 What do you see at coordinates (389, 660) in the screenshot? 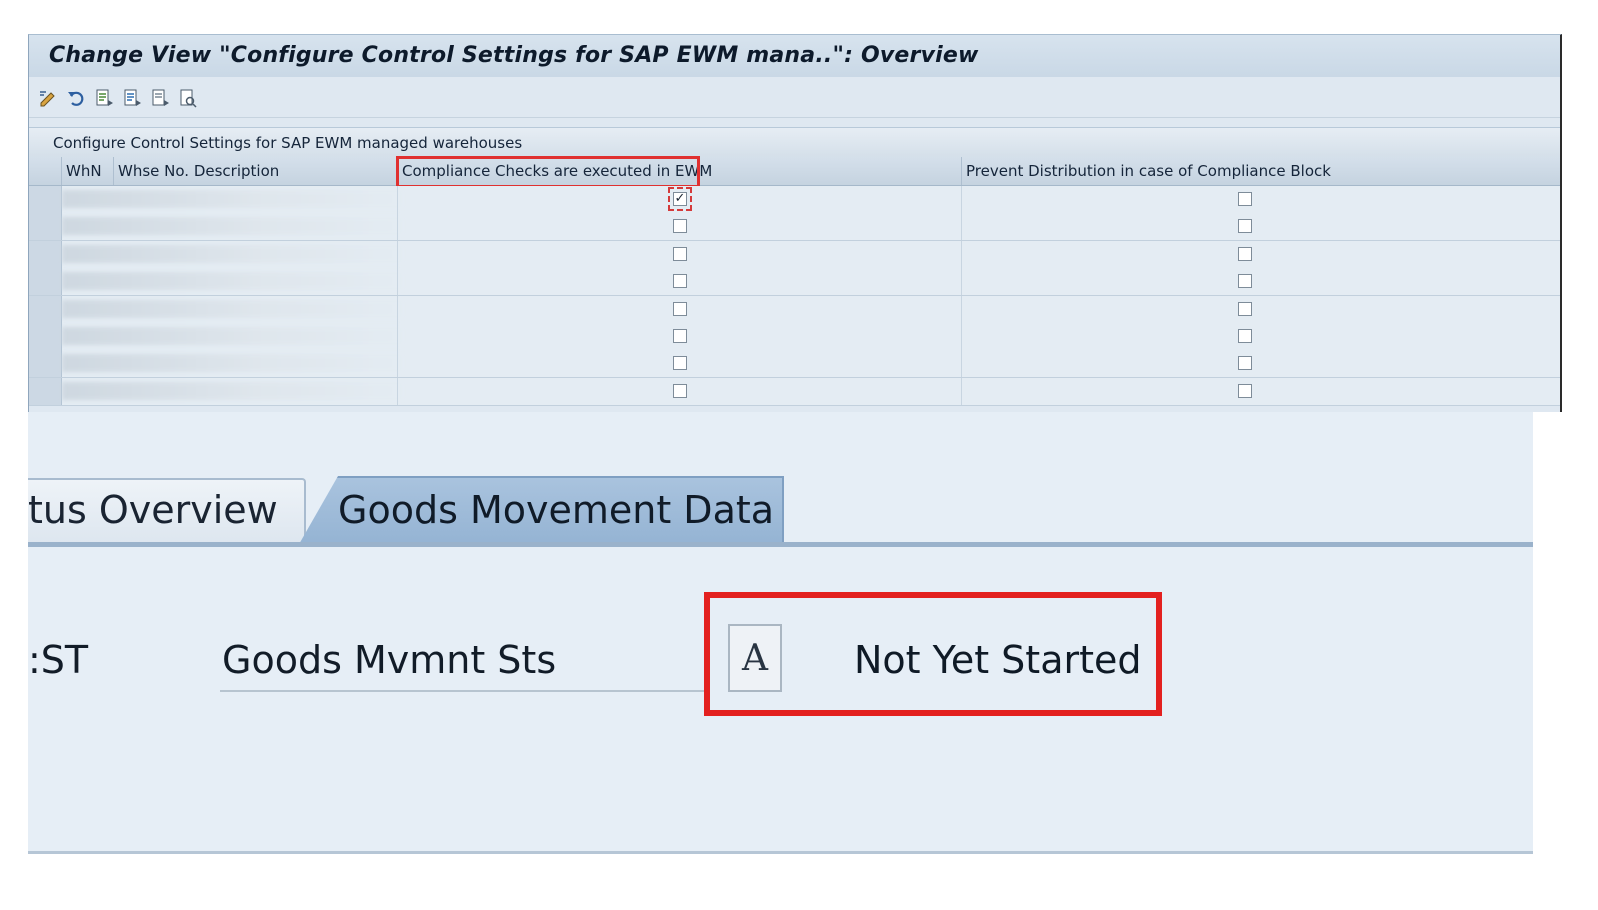
I see `goods-movement-status-label: Goods Mvmnt Sts` at bounding box center [389, 660].